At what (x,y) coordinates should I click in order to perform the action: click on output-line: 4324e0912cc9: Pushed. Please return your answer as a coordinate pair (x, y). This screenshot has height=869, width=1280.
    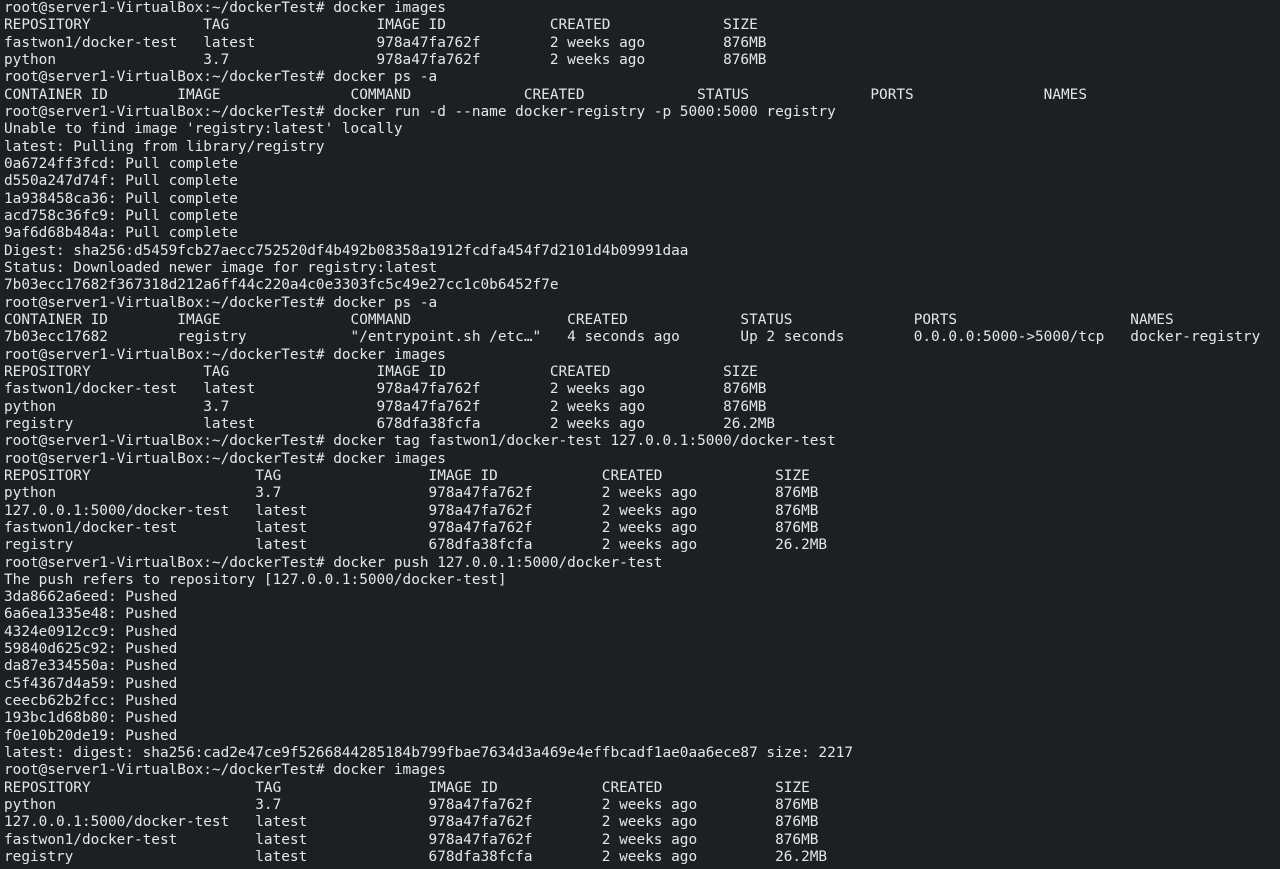
    Looking at the image, I should click on (91, 631).